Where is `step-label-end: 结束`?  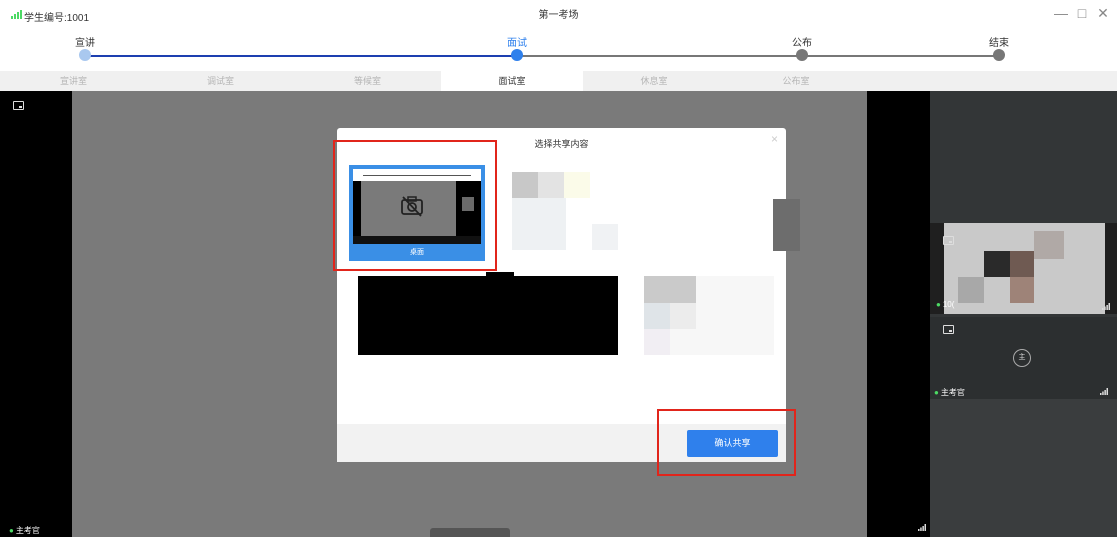
step-label-end: 结束 is located at coordinates (999, 43).